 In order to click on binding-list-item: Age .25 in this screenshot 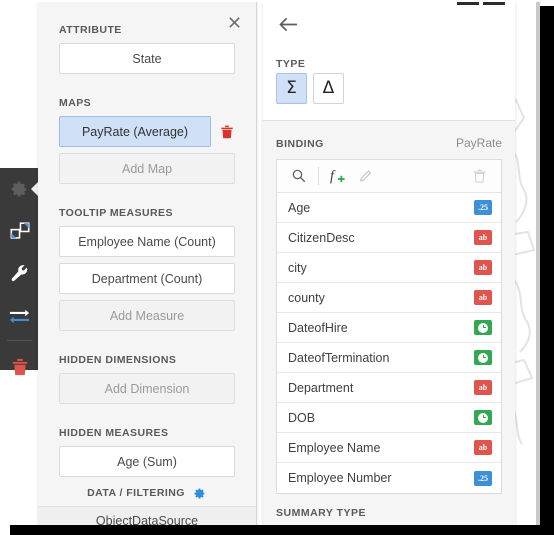, I will do `click(389, 208)`.